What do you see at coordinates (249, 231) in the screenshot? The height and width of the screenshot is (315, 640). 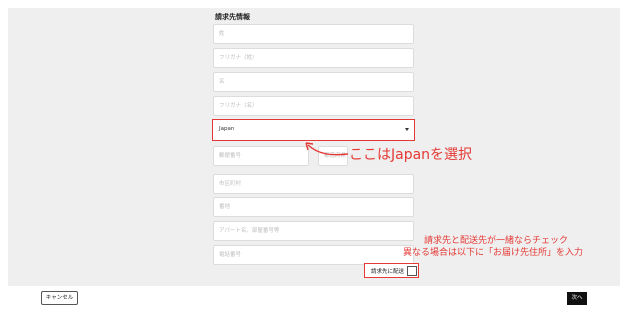 I see `apartment-placeholder: アパート名、部屋番号等` at bounding box center [249, 231].